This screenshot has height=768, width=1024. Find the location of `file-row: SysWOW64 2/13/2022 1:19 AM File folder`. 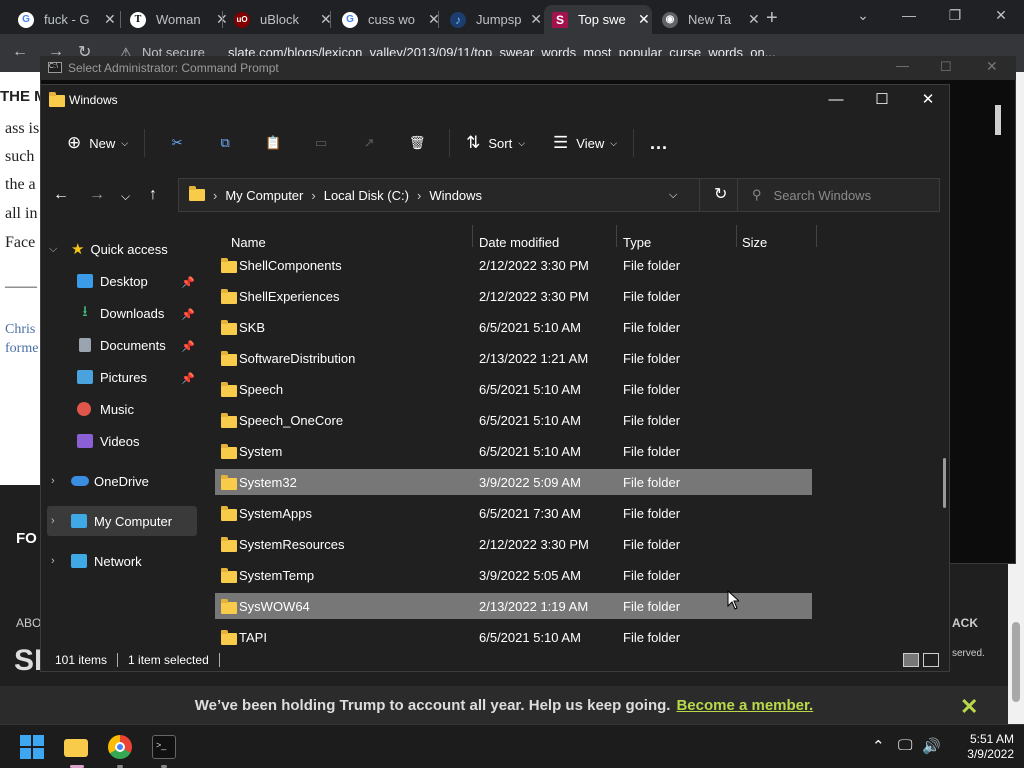

file-row: SysWOW64 2/13/2022 1:19 AM File folder is located at coordinates (513, 606).